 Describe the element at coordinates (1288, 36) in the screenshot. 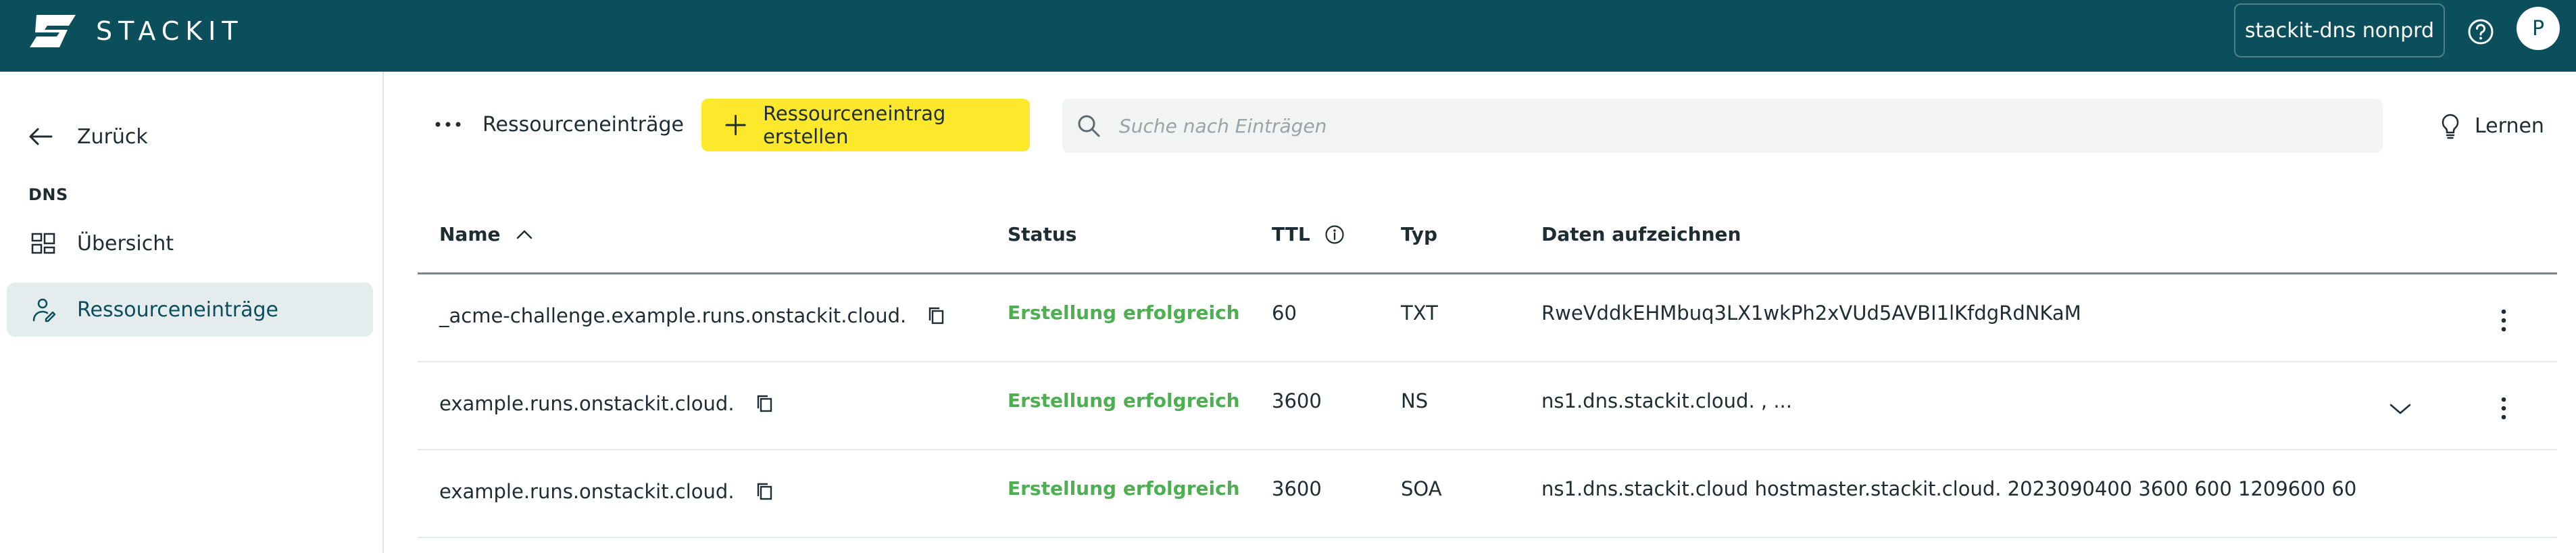

I see `top-header: STACKIT stackit-dns nonprd P` at that location.